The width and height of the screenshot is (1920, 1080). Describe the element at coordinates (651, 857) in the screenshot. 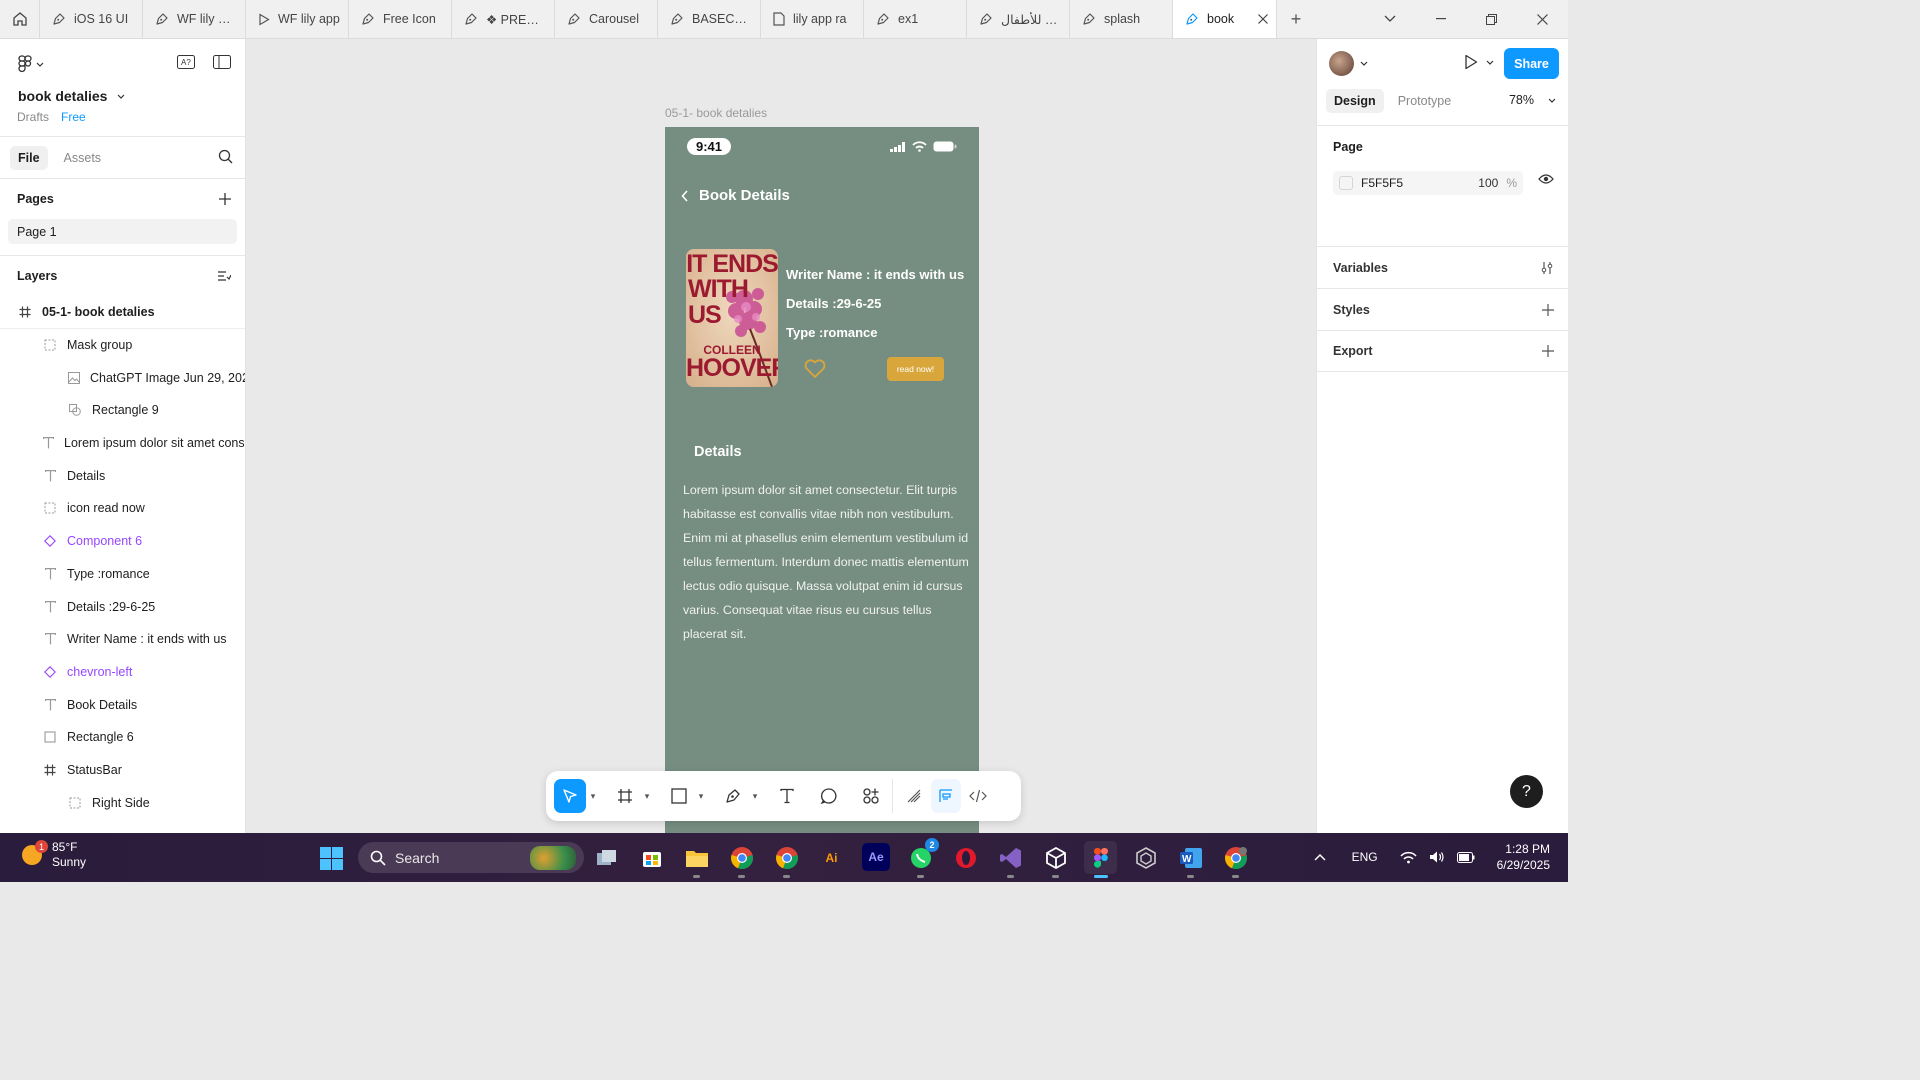

I see `store-icon` at that location.